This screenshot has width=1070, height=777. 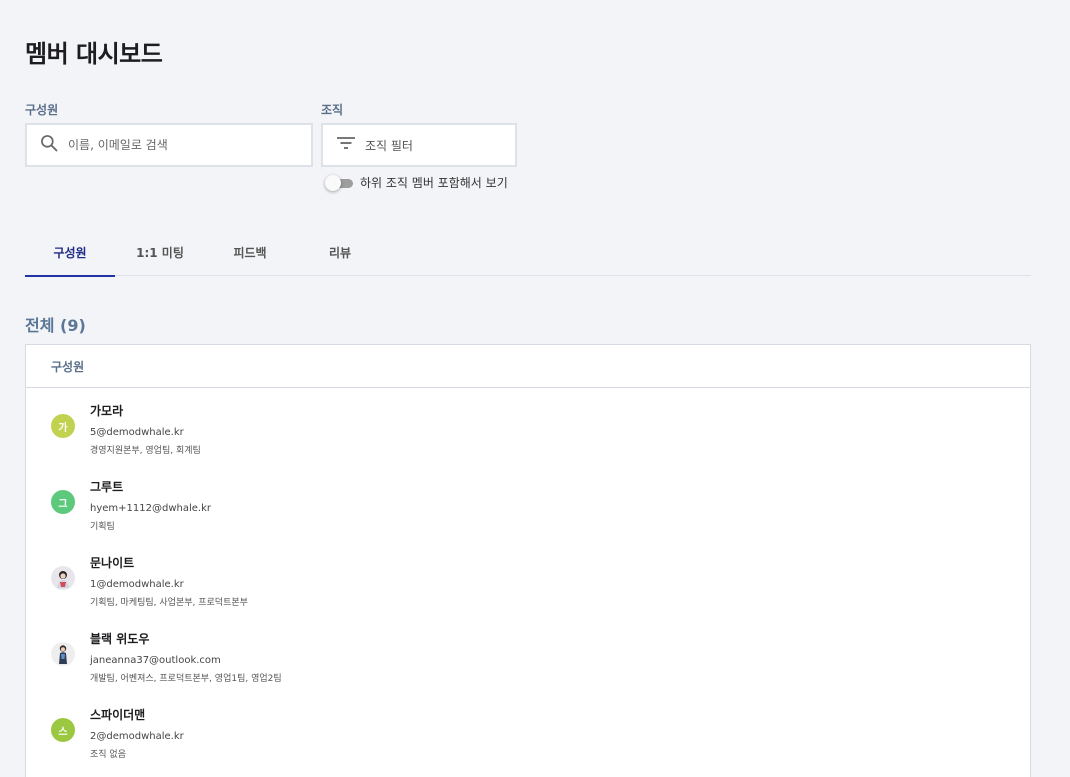 I want to click on member-name: 블랙 위도우, so click(x=120, y=639).